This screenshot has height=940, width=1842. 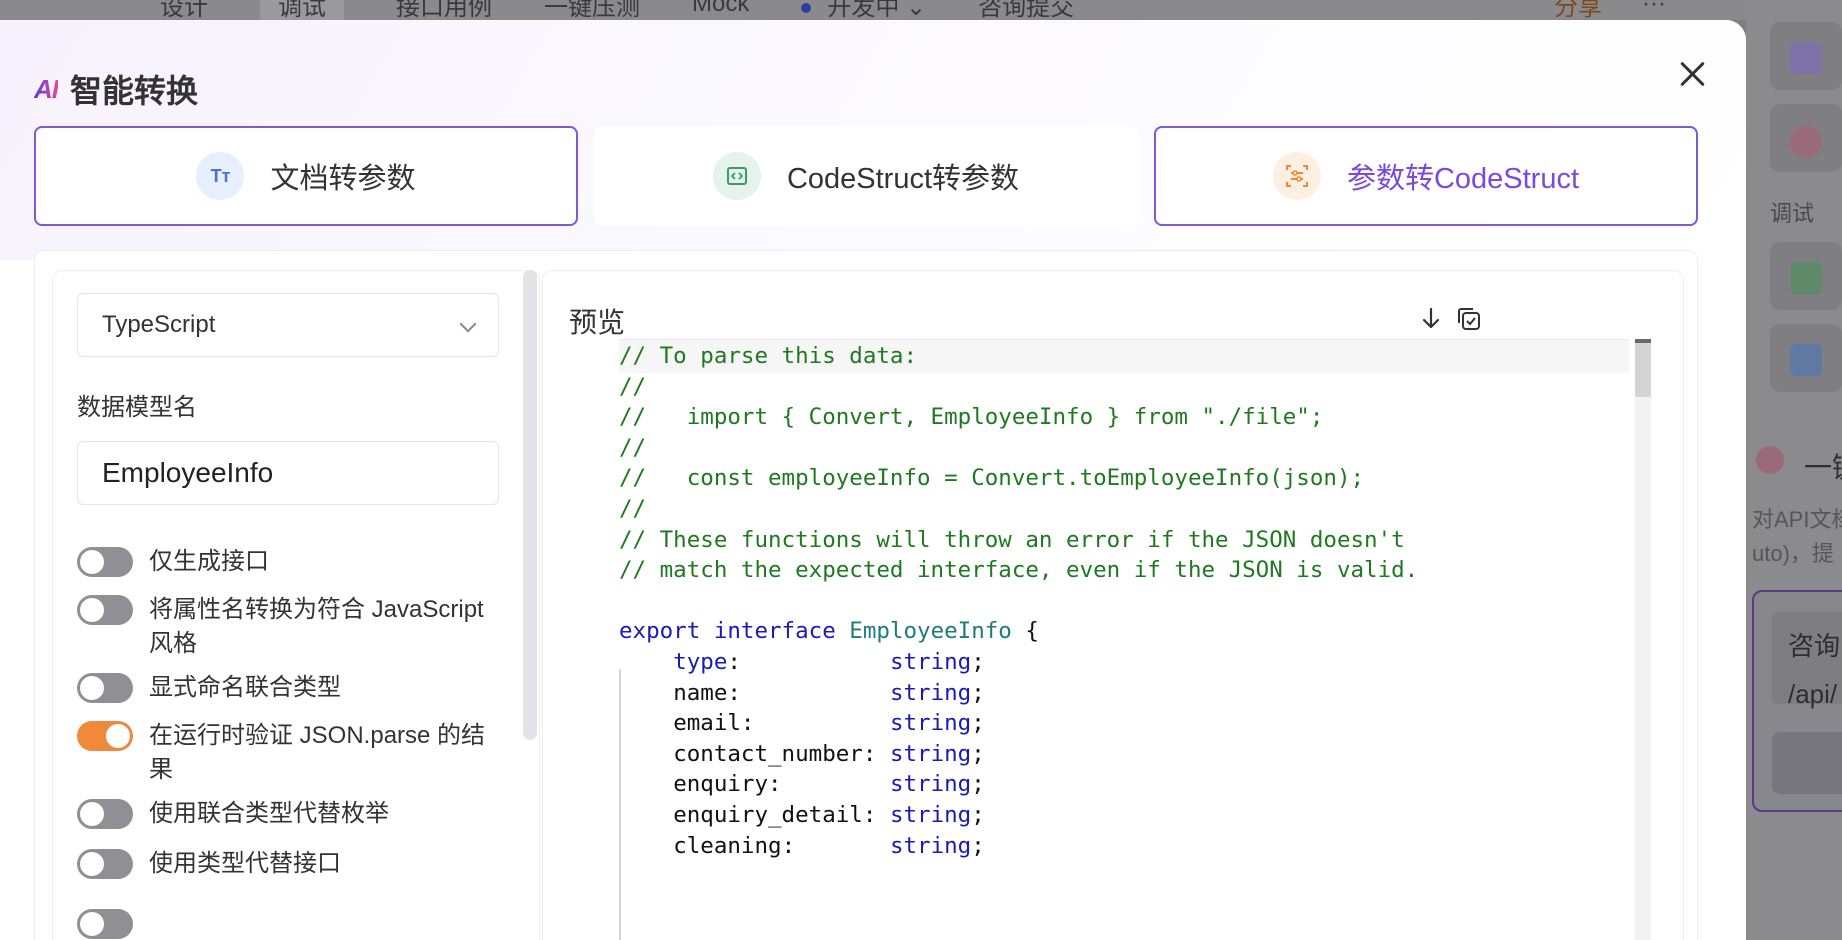 I want to click on bg-target-icon, so click(x=1806, y=142).